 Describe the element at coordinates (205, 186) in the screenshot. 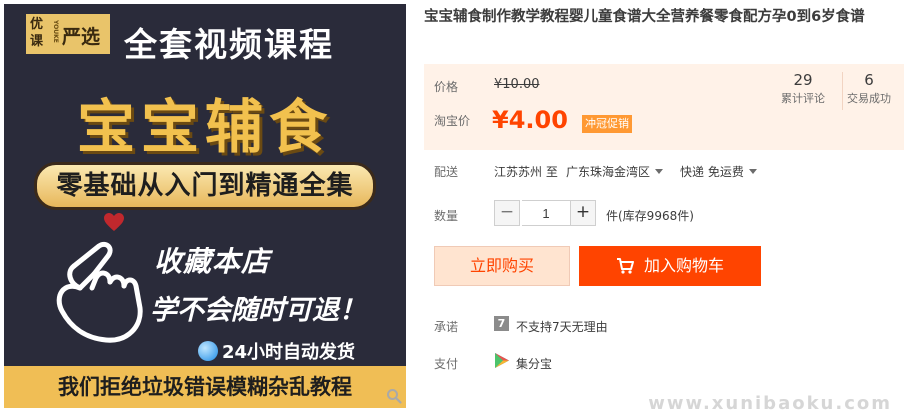

I see `image-sub-banner: 零基础从入门到精通全集` at that location.